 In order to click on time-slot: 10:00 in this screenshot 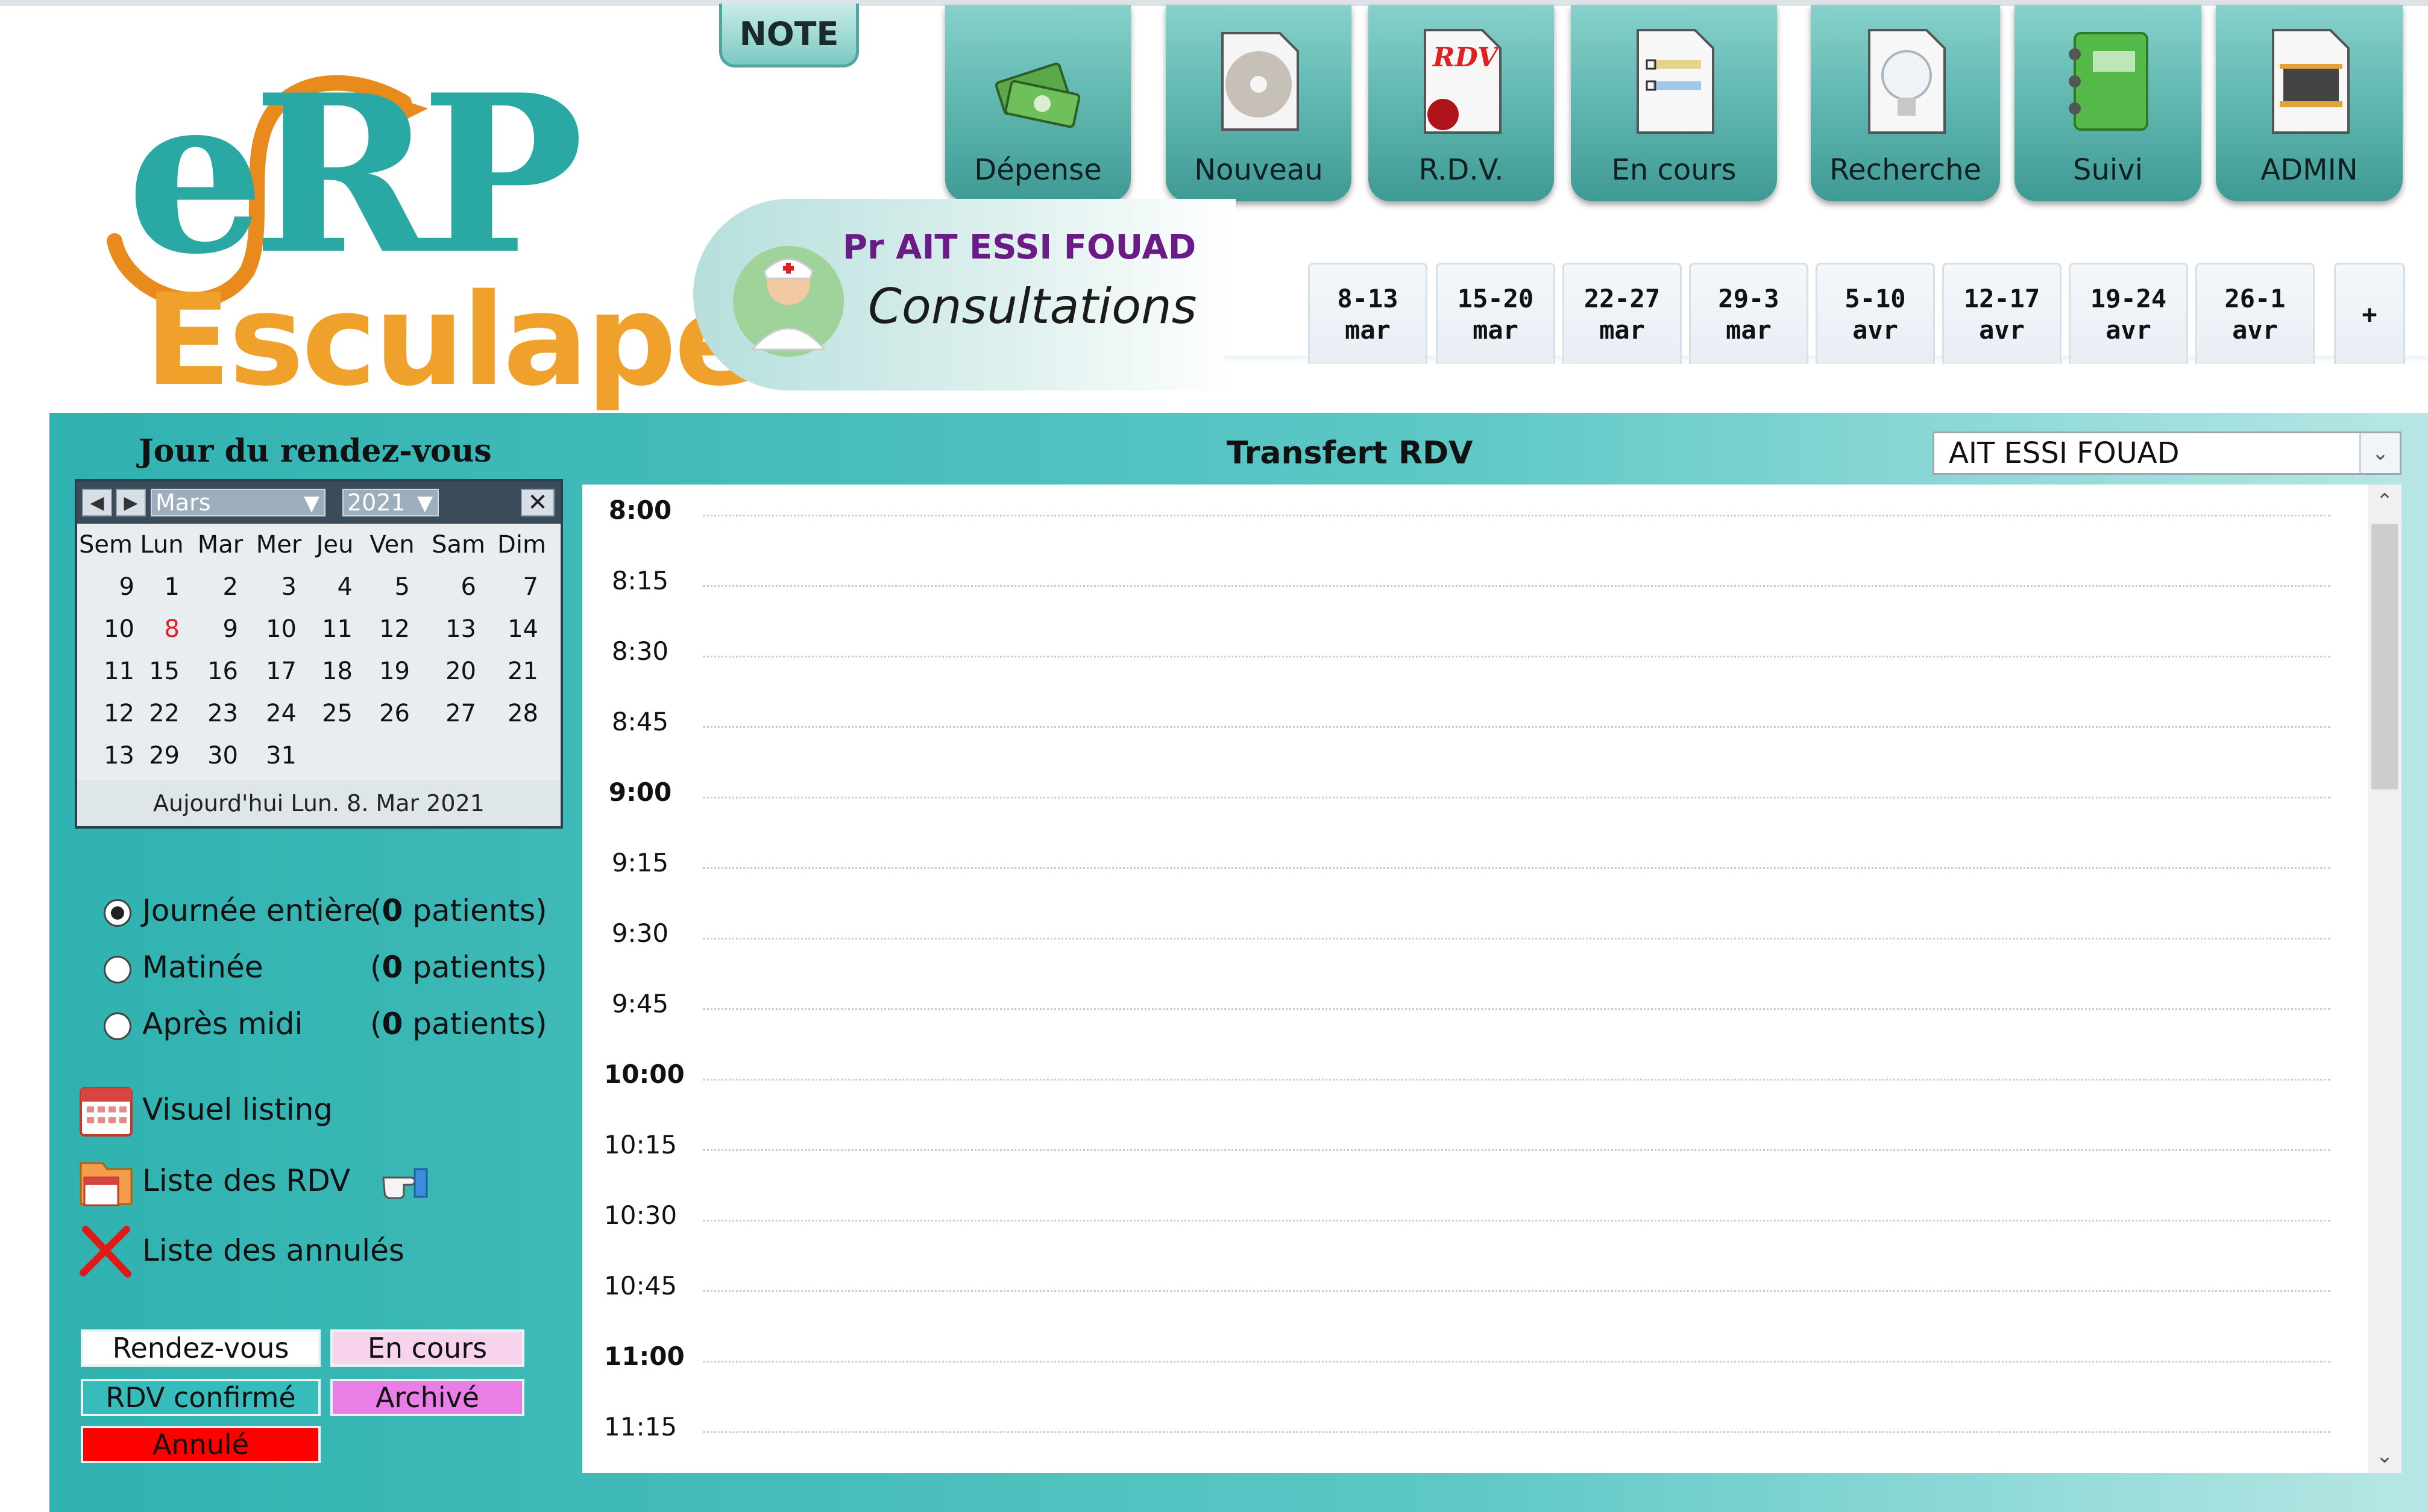, I will do `click(1474, 1094)`.